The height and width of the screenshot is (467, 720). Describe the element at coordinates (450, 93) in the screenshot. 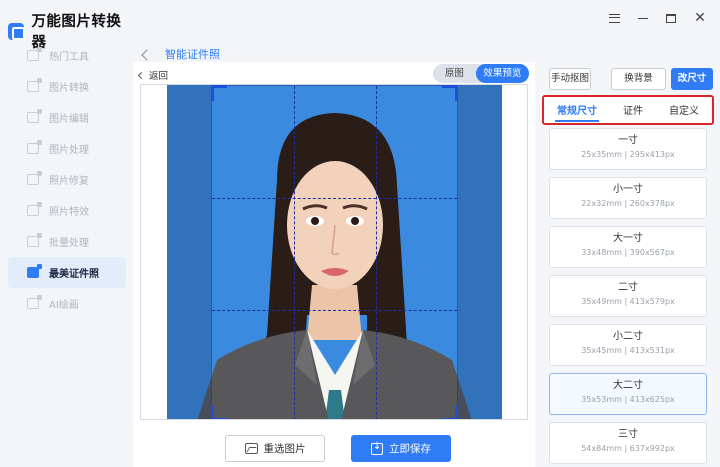

I see `crop-handle-top-right` at that location.